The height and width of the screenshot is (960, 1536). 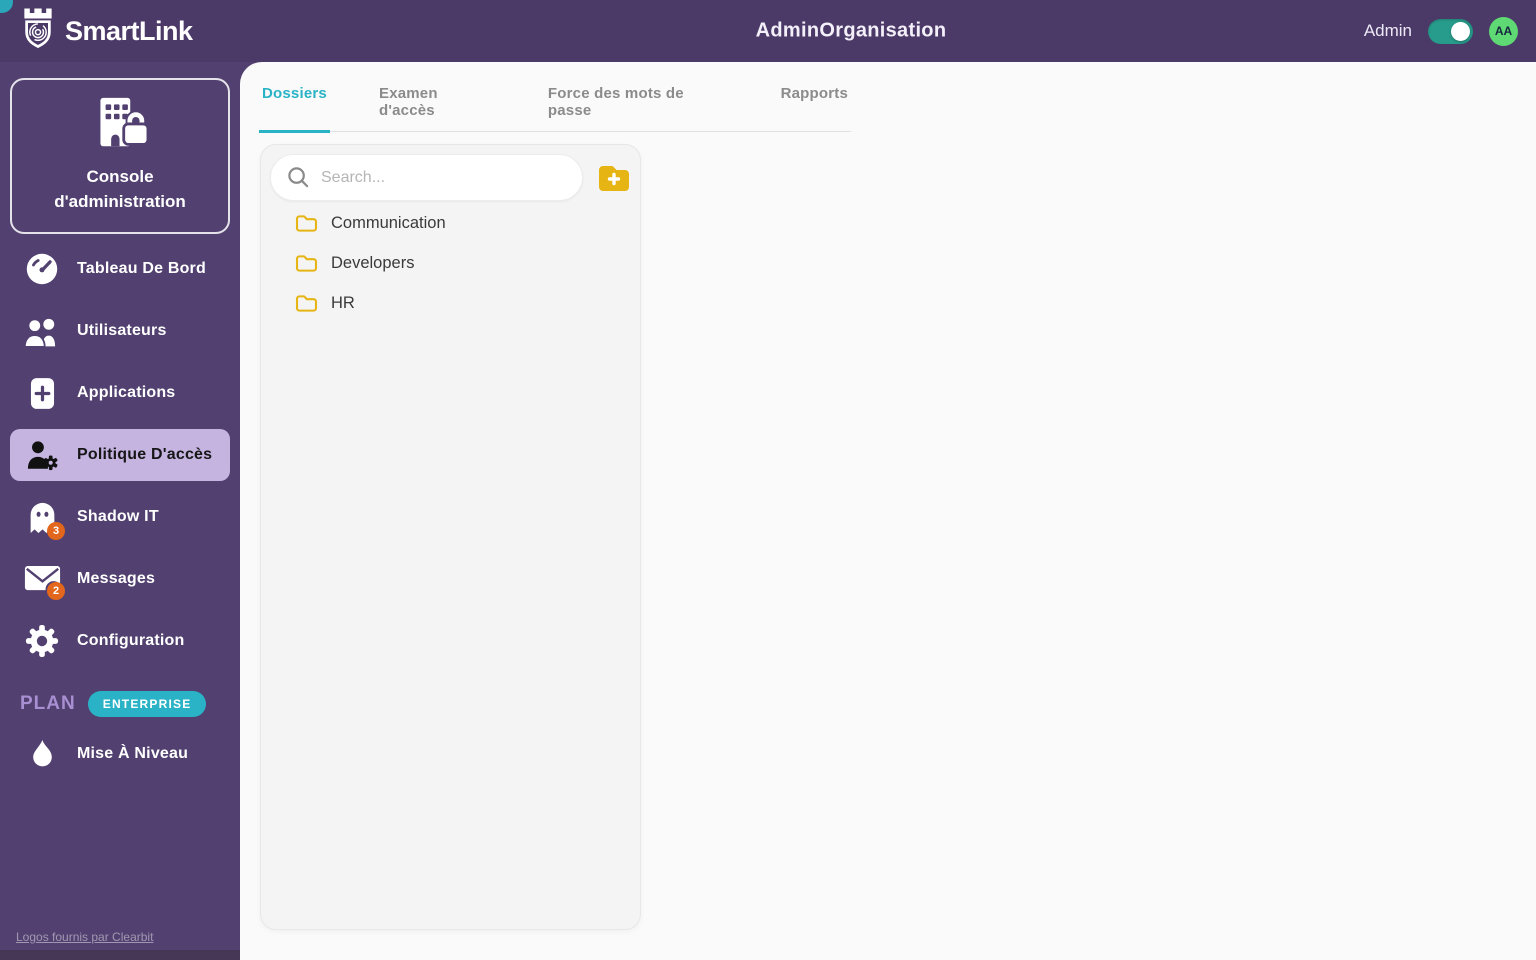 I want to click on admin-console-card: Console d'administration, so click(x=120, y=156).